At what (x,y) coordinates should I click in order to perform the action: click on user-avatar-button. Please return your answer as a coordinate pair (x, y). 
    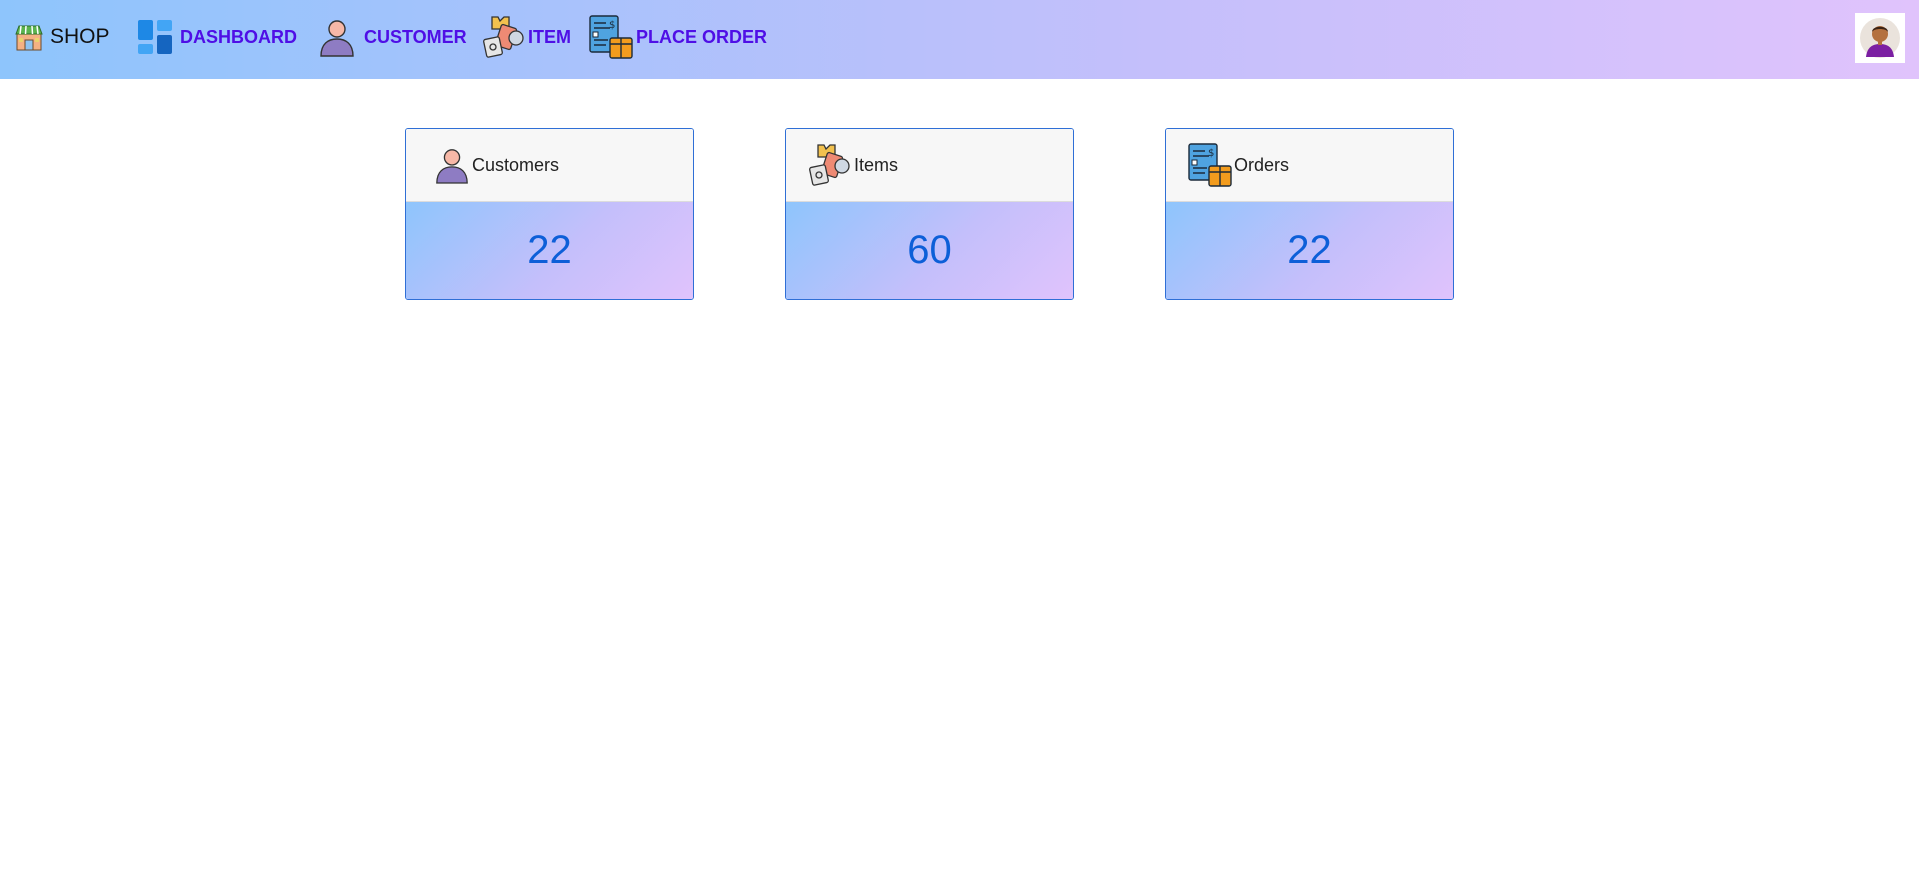
    Looking at the image, I should click on (1880, 38).